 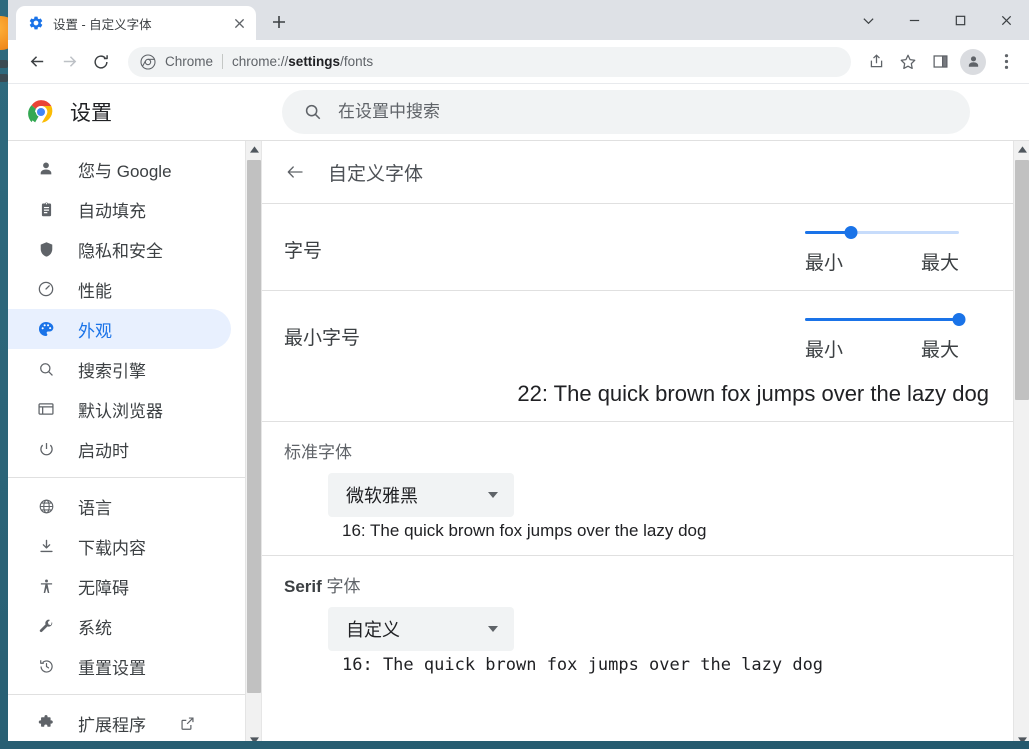 I want to click on sidebar-item-extensions: 扩展程序, so click(x=119, y=722).